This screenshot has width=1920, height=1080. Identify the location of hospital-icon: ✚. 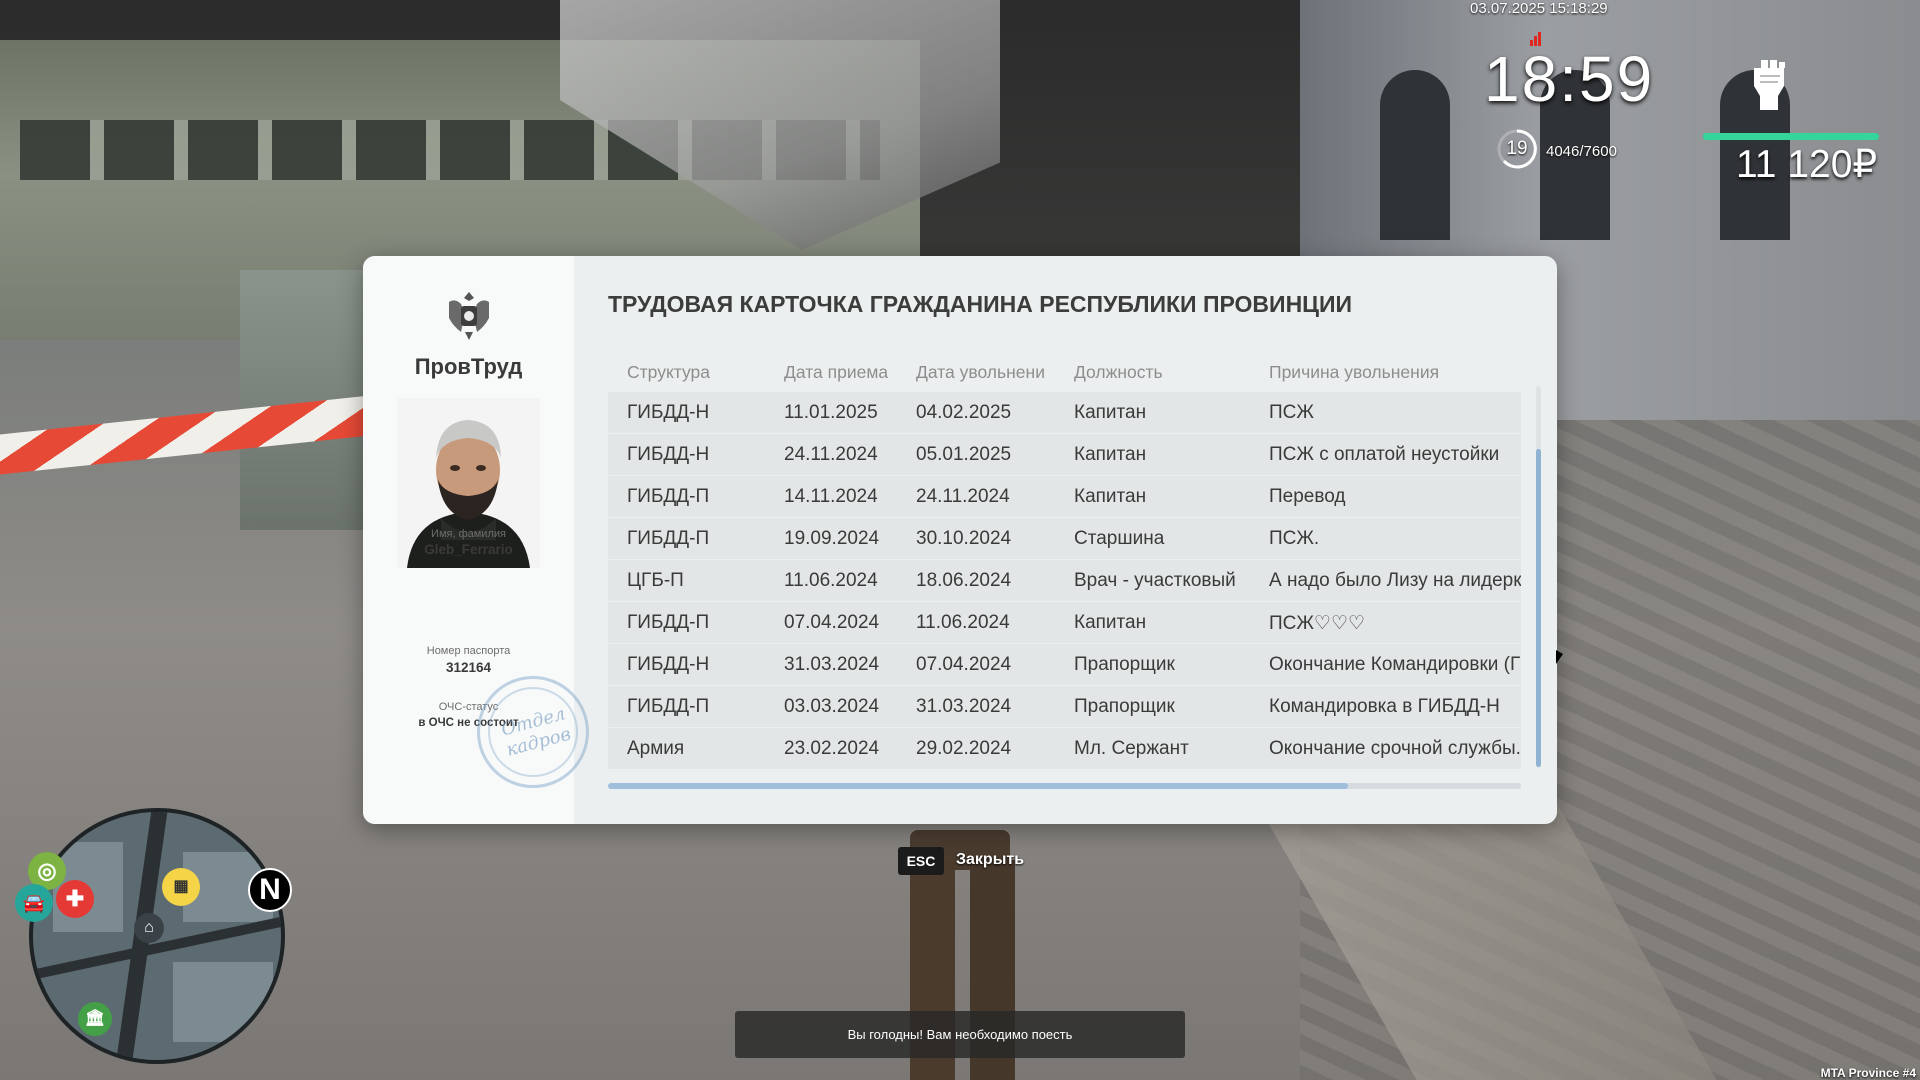
(75, 899).